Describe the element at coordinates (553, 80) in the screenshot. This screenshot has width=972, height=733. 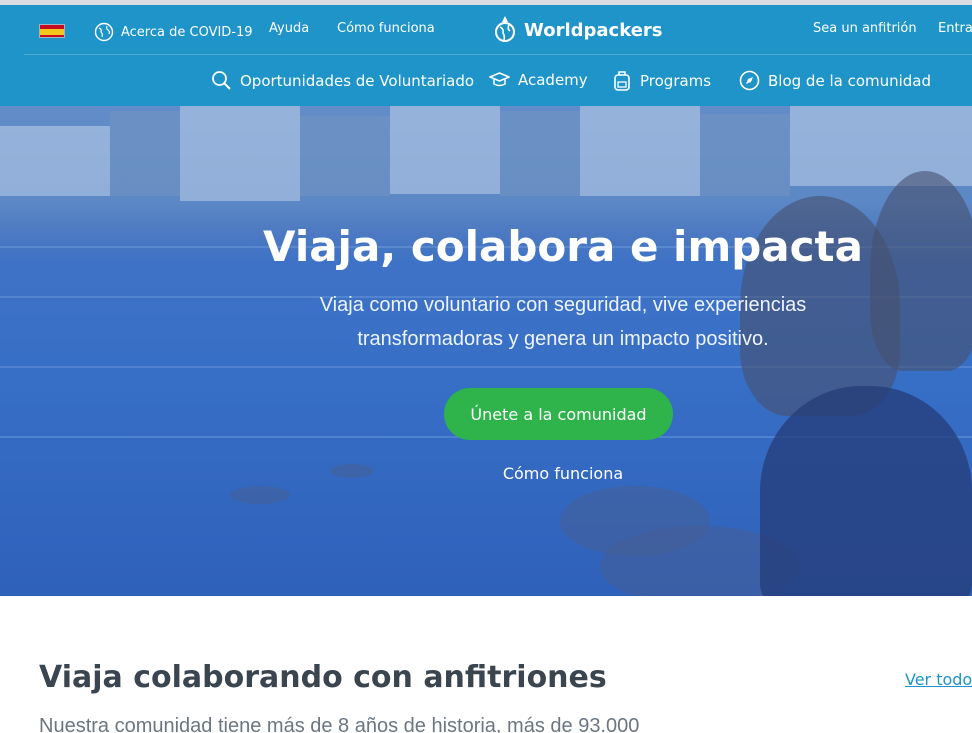
I see `nav-academy-label: Academy` at that location.